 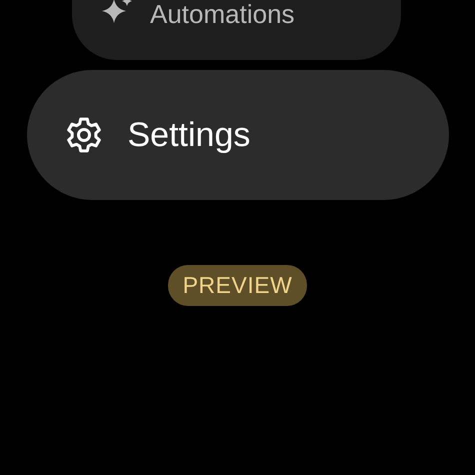 What do you see at coordinates (238, 285) in the screenshot?
I see `preview-badge: PREVIEW` at bounding box center [238, 285].